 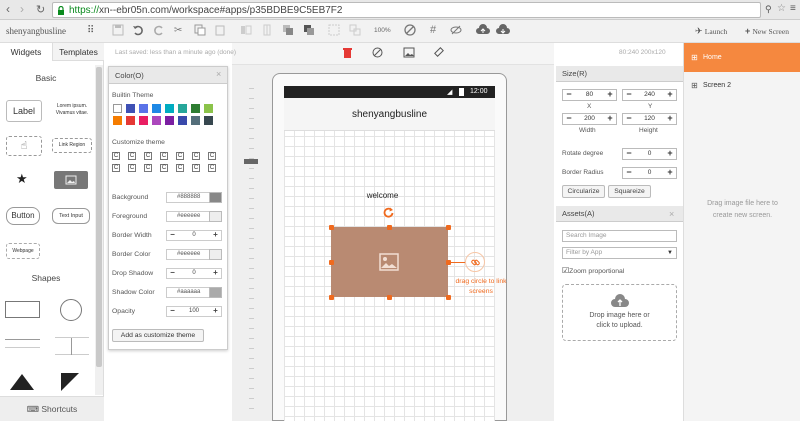 I want to click on button-widget: Button, so click(x=23, y=216).